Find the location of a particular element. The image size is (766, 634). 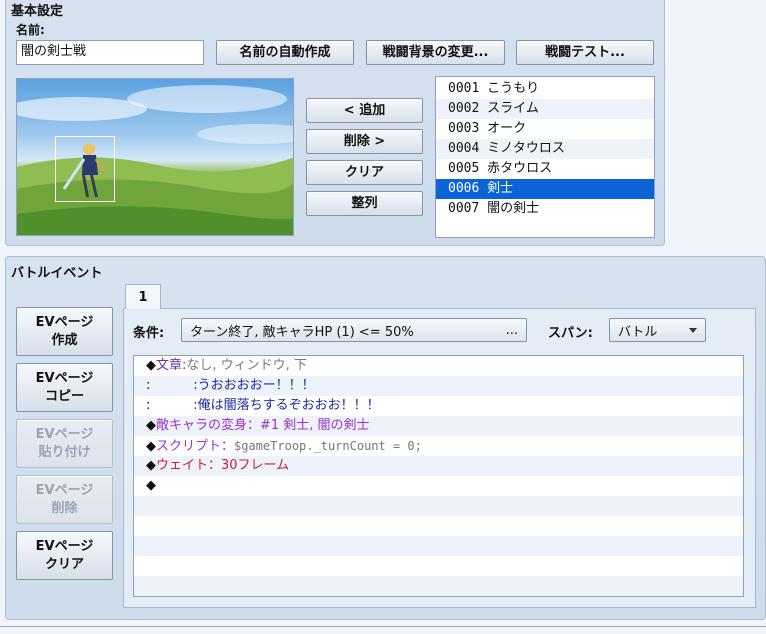

command-row: ◆敵キャラの変身：#1 剣士, 闇の剣士 is located at coordinates (438, 426).